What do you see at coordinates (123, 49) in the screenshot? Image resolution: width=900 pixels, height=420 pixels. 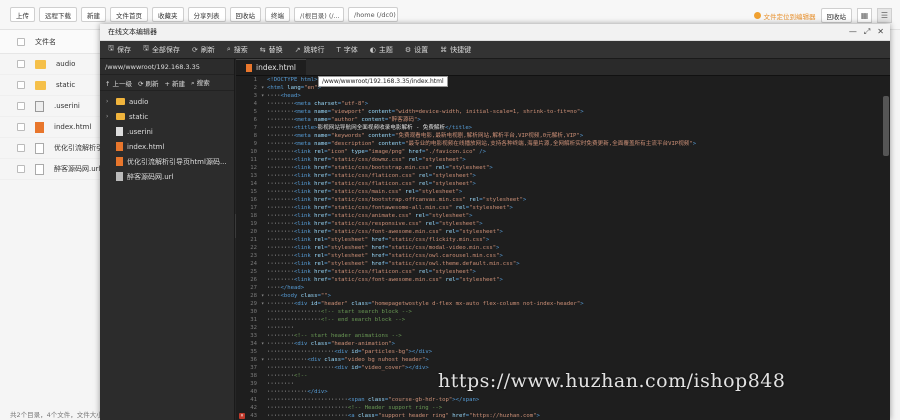 I see `toolbar-label: 保存` at bounding box center [123, 49].